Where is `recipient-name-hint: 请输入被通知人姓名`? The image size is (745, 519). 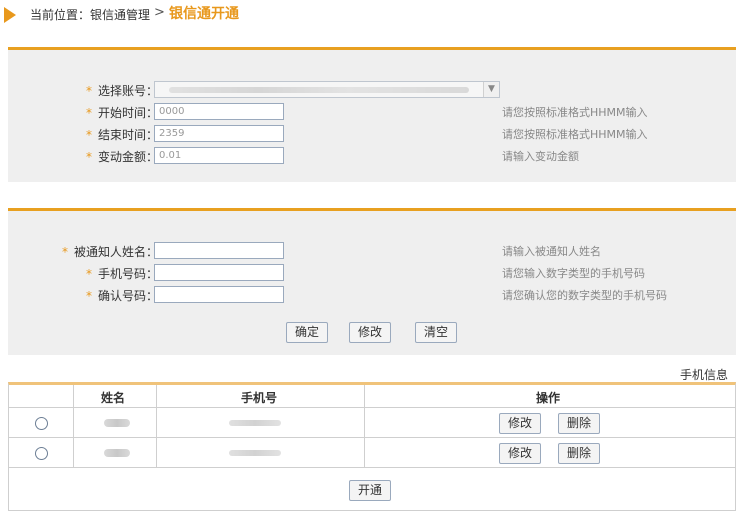
recipient-name-hint: 请输入被通知人姓名 is located at coordinates (551, 251).